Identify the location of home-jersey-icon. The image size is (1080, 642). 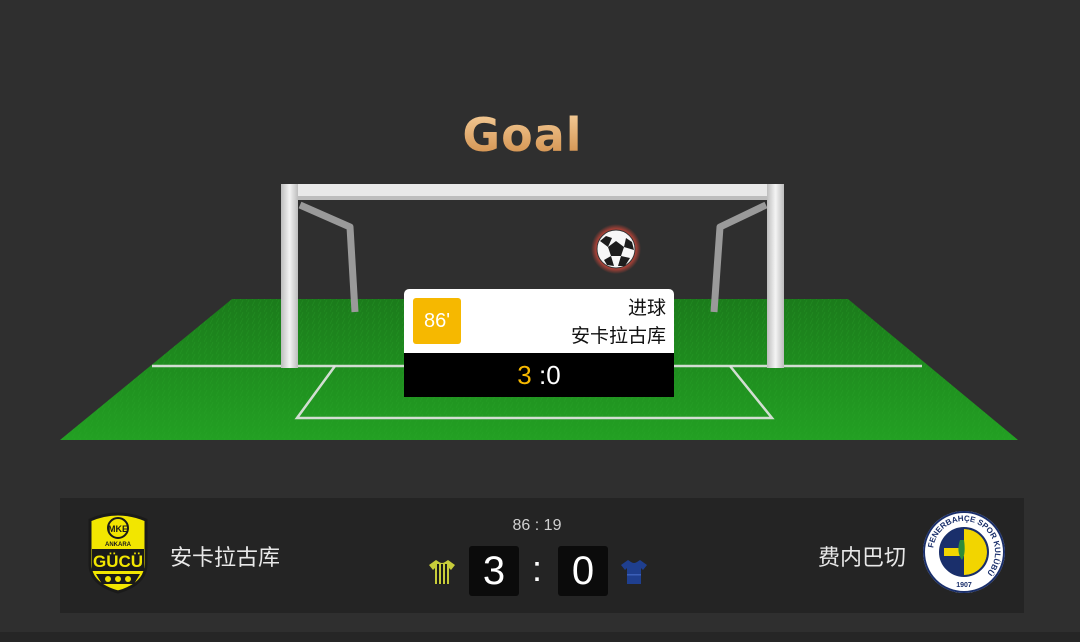
(442, 572).